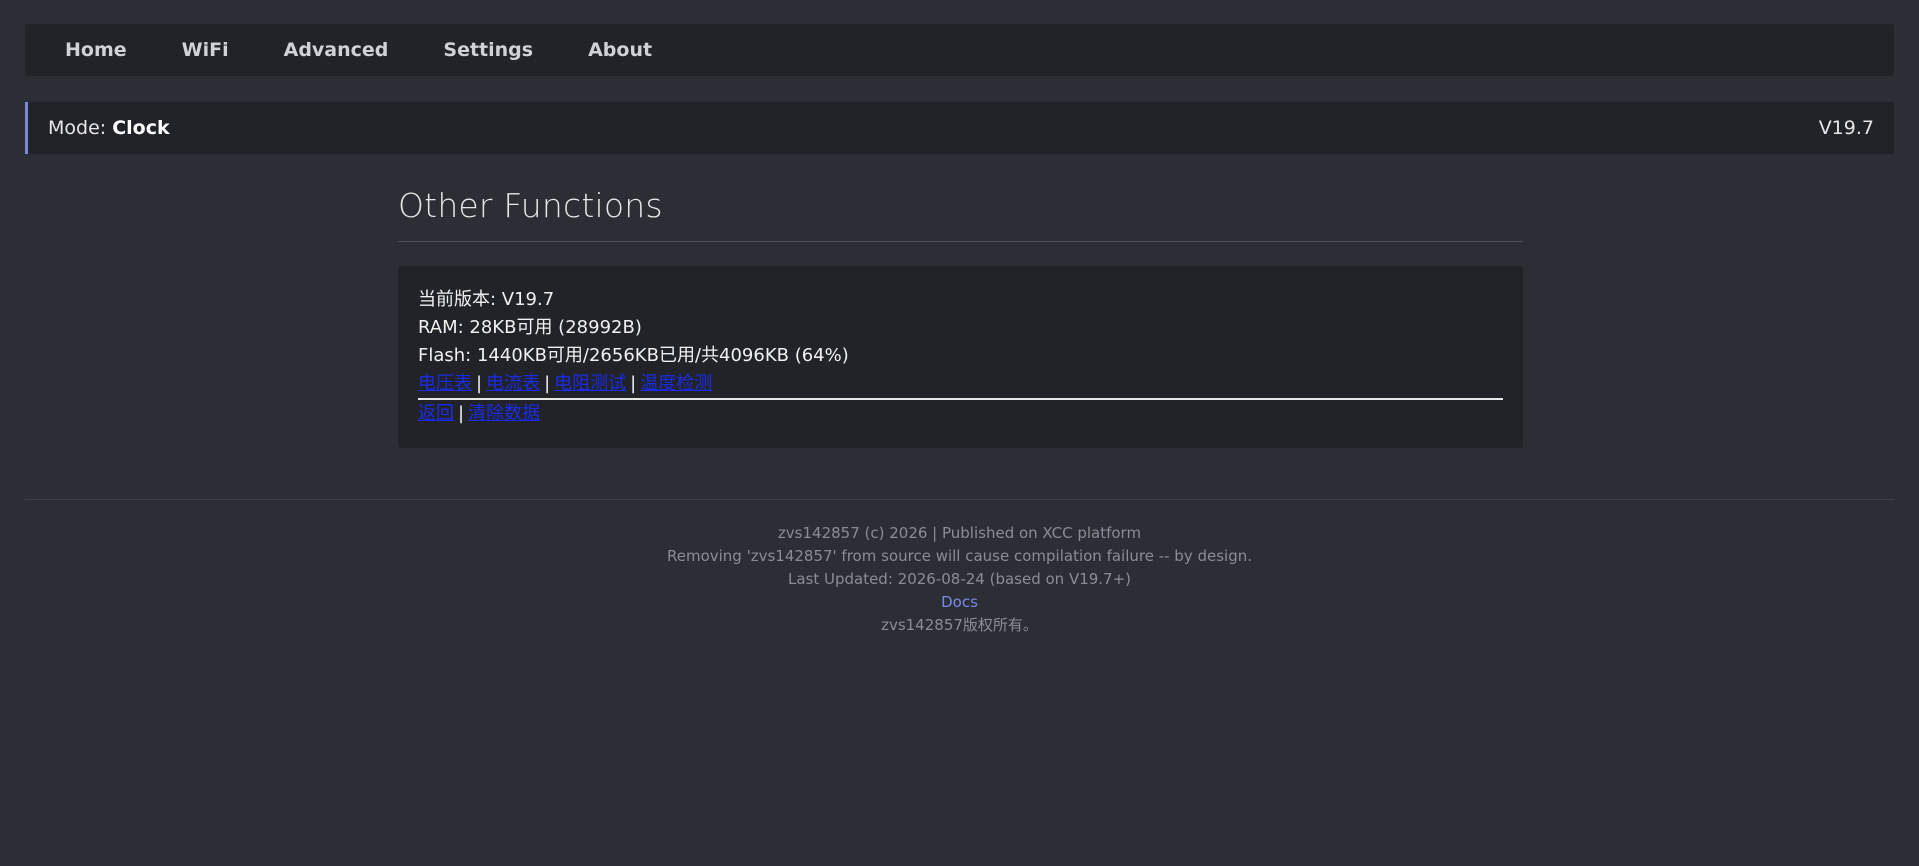 The width and height of the screenshot is (1919, 866). What do you see at coordinates (488, 50) in the screenshot?
I see `nav-settings: Settings` at bounding box center [488, 50].